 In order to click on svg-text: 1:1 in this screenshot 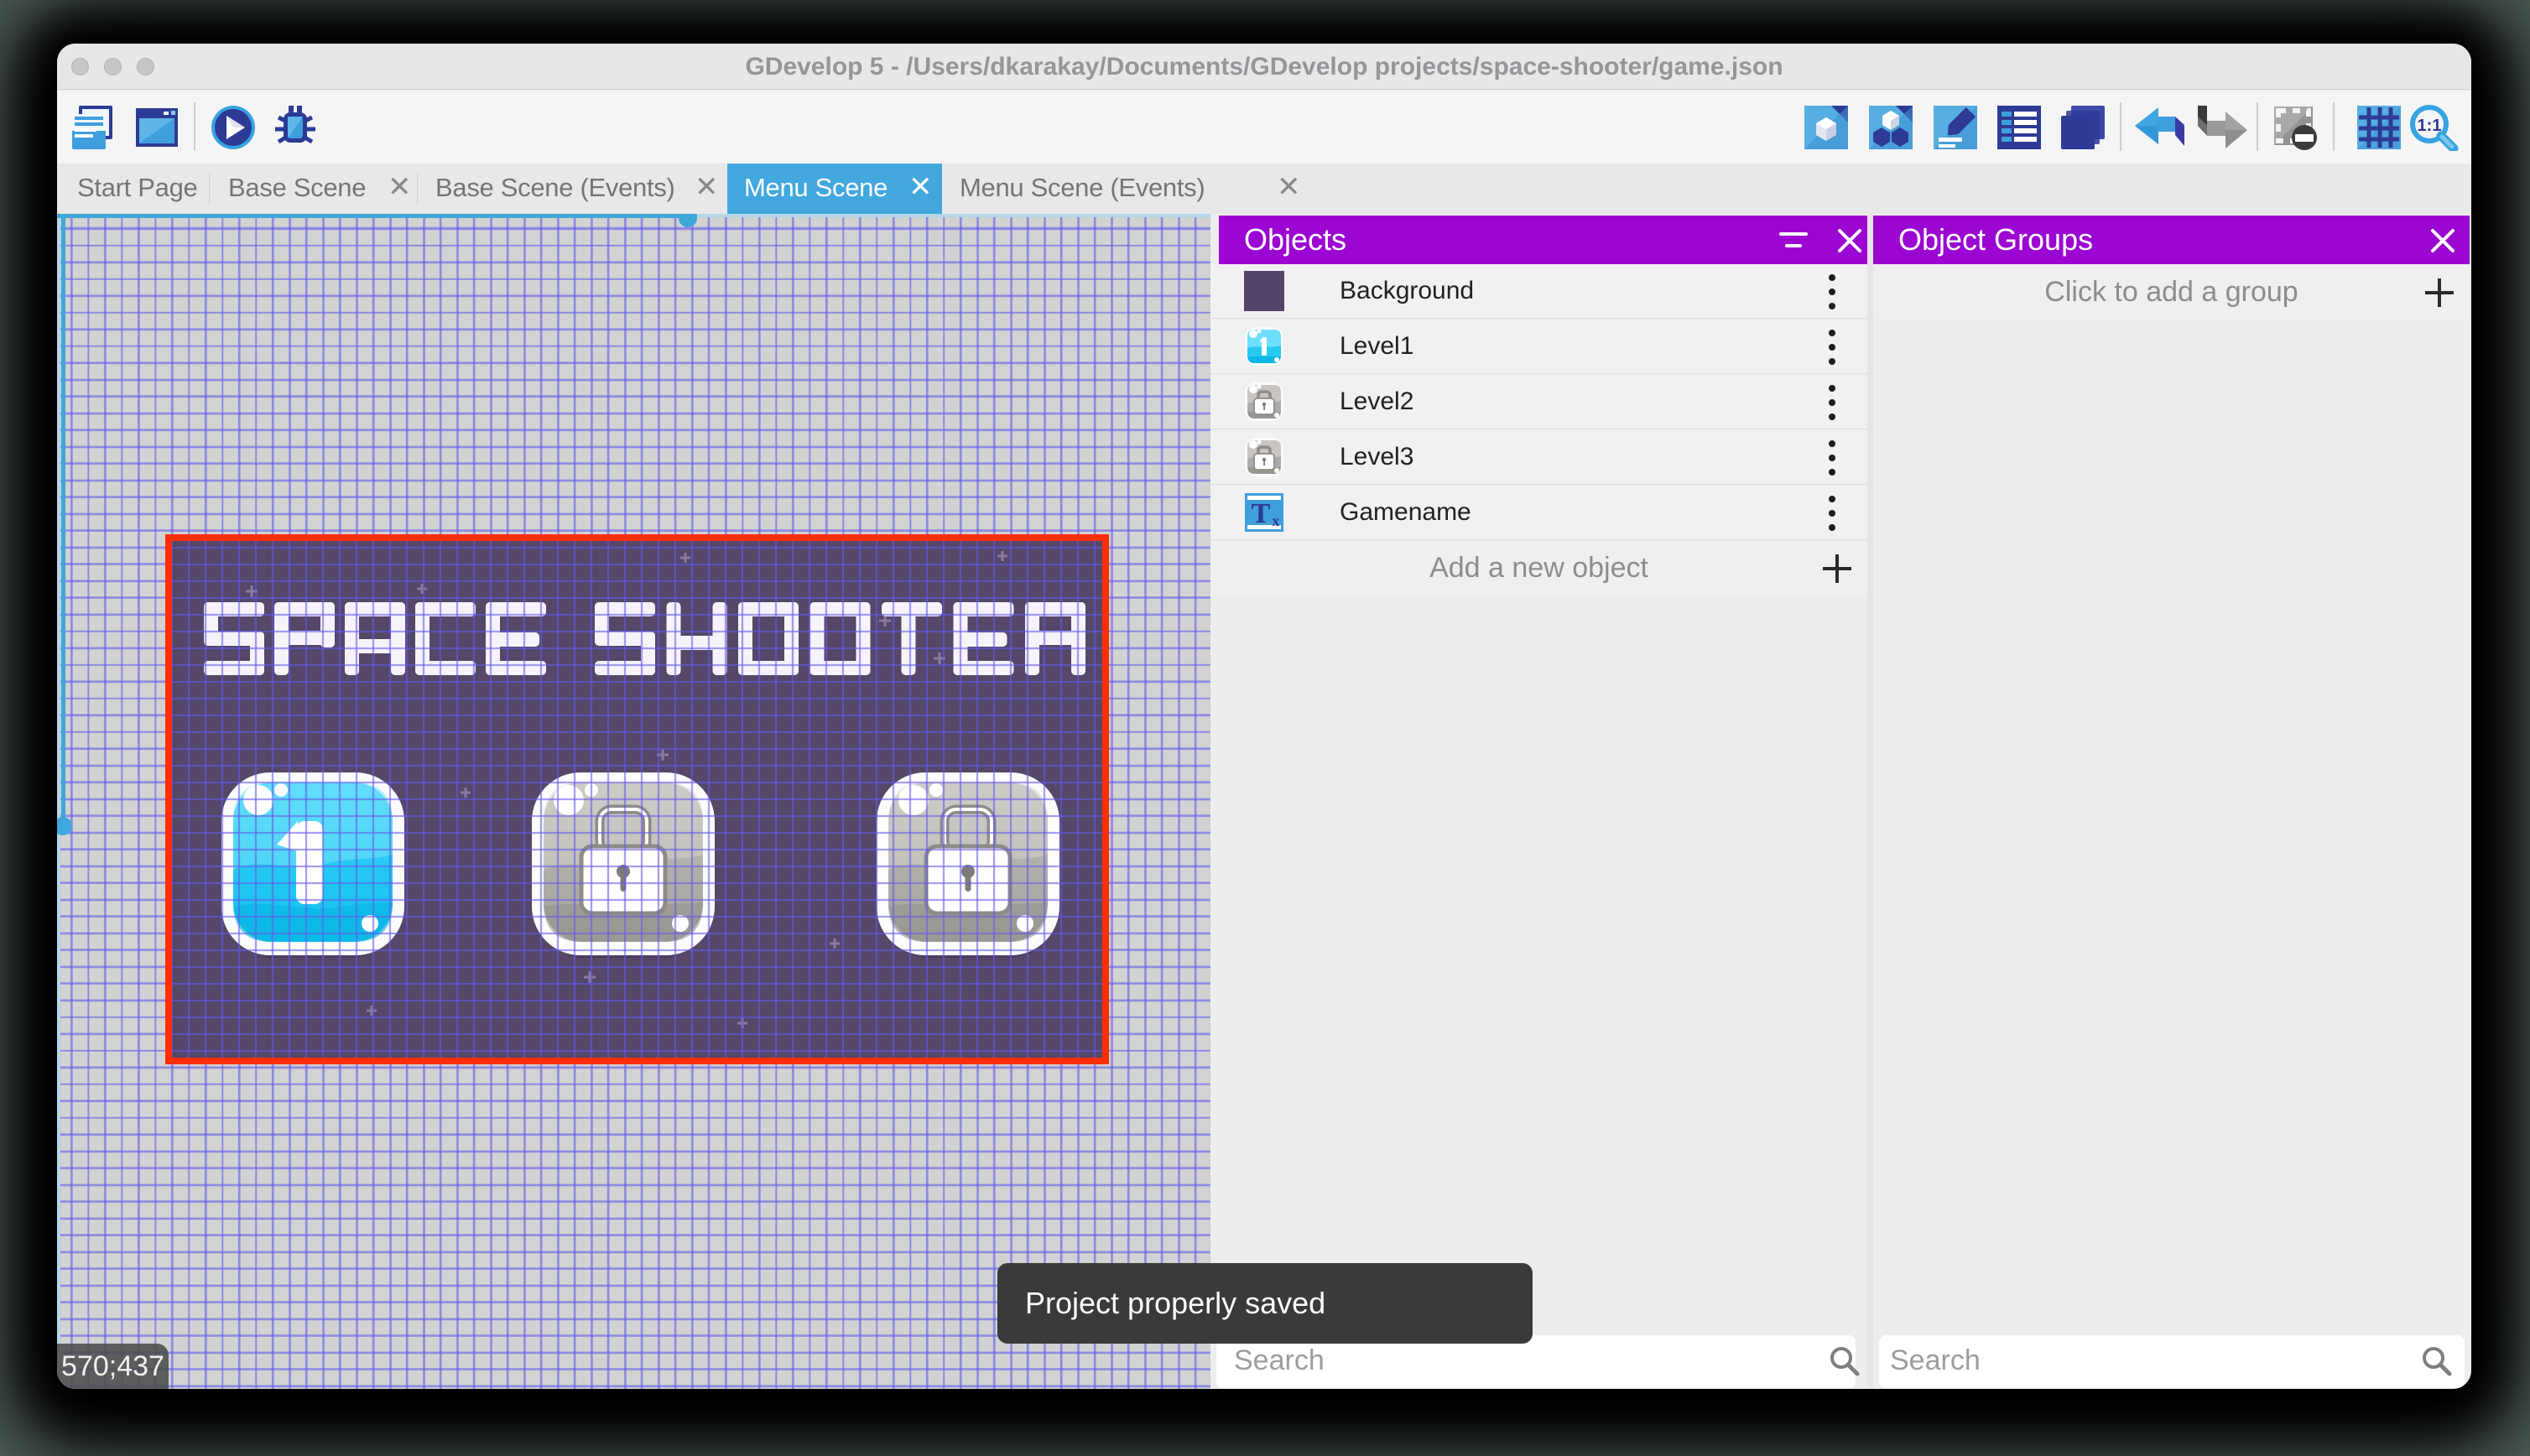, I will do `click(2430, 126)`.